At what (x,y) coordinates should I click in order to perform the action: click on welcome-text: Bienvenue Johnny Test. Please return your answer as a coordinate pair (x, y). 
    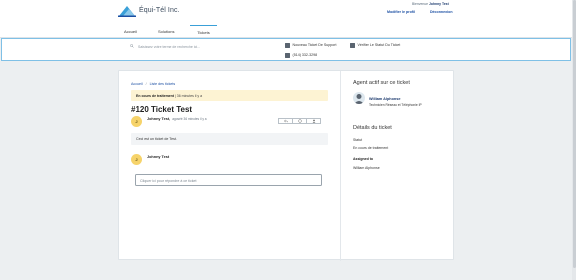
    Looking at the image, I should click on (430, 4).